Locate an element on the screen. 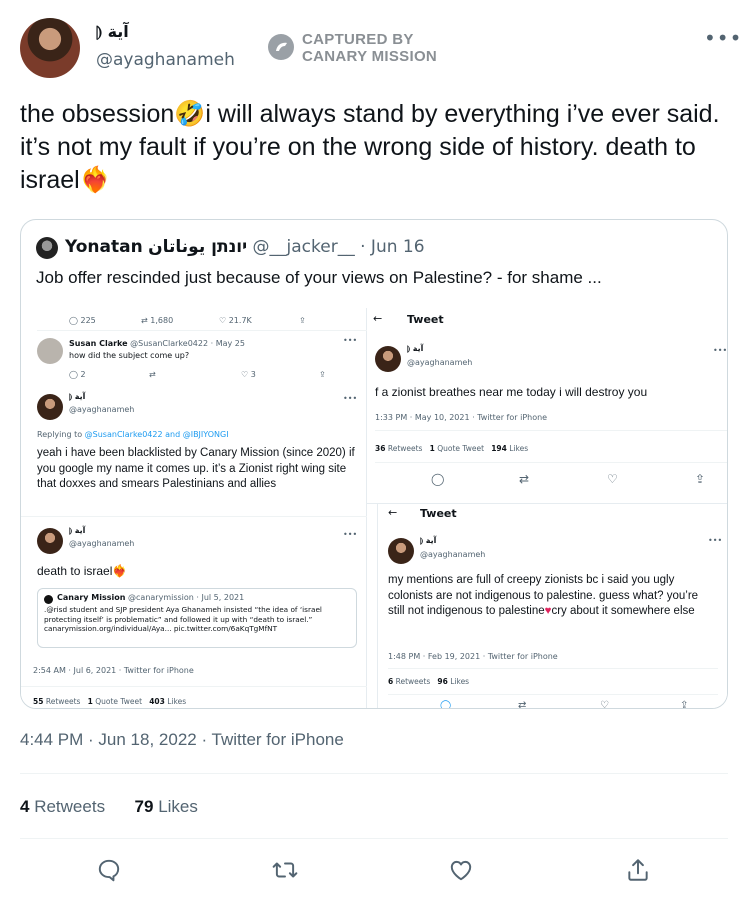 The height and width of the screenshot is (899, 750). left-stats-likes: 403 is located at coordinates (157, 701).